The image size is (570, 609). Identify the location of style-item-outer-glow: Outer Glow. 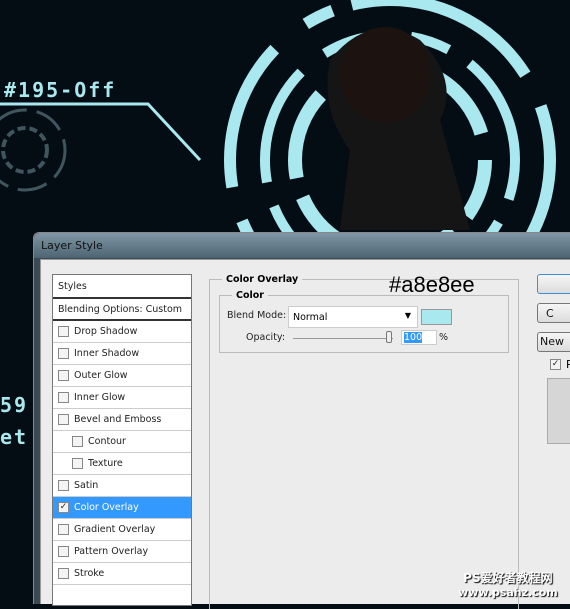
(122, 376).